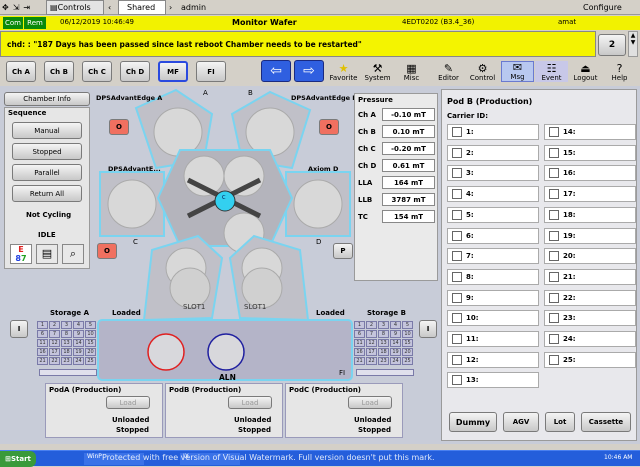 Image resolution: width=640 pixels, height=467 pixels. I want to click on cassette-button: Cassette, so click(606, 422).